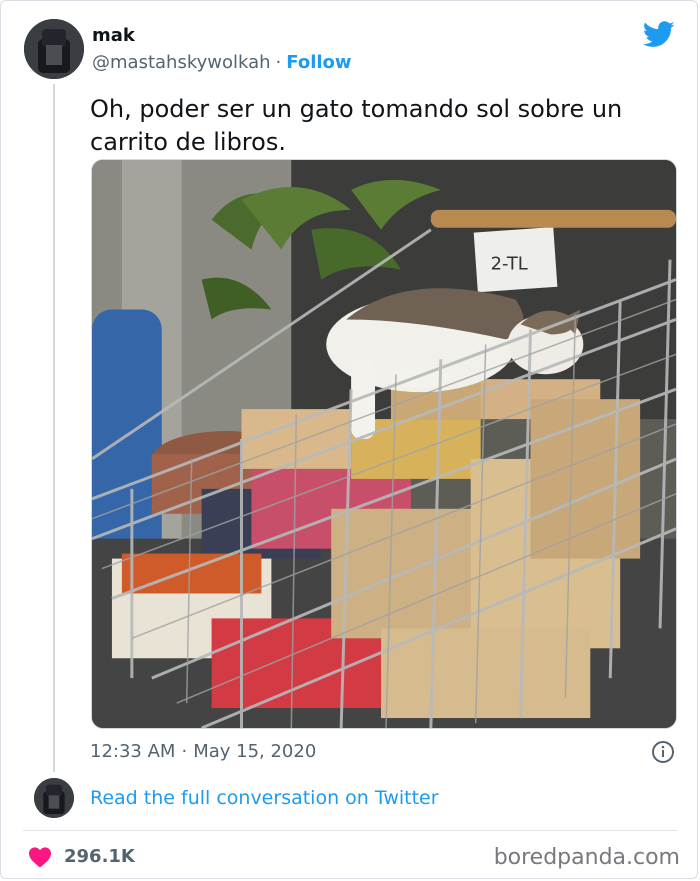 The width and height of the screenshot is (700, 881). Describe the element at coordinates (586, 857) in the screenshot. I see `watermark: boredpanda.com` at that location.